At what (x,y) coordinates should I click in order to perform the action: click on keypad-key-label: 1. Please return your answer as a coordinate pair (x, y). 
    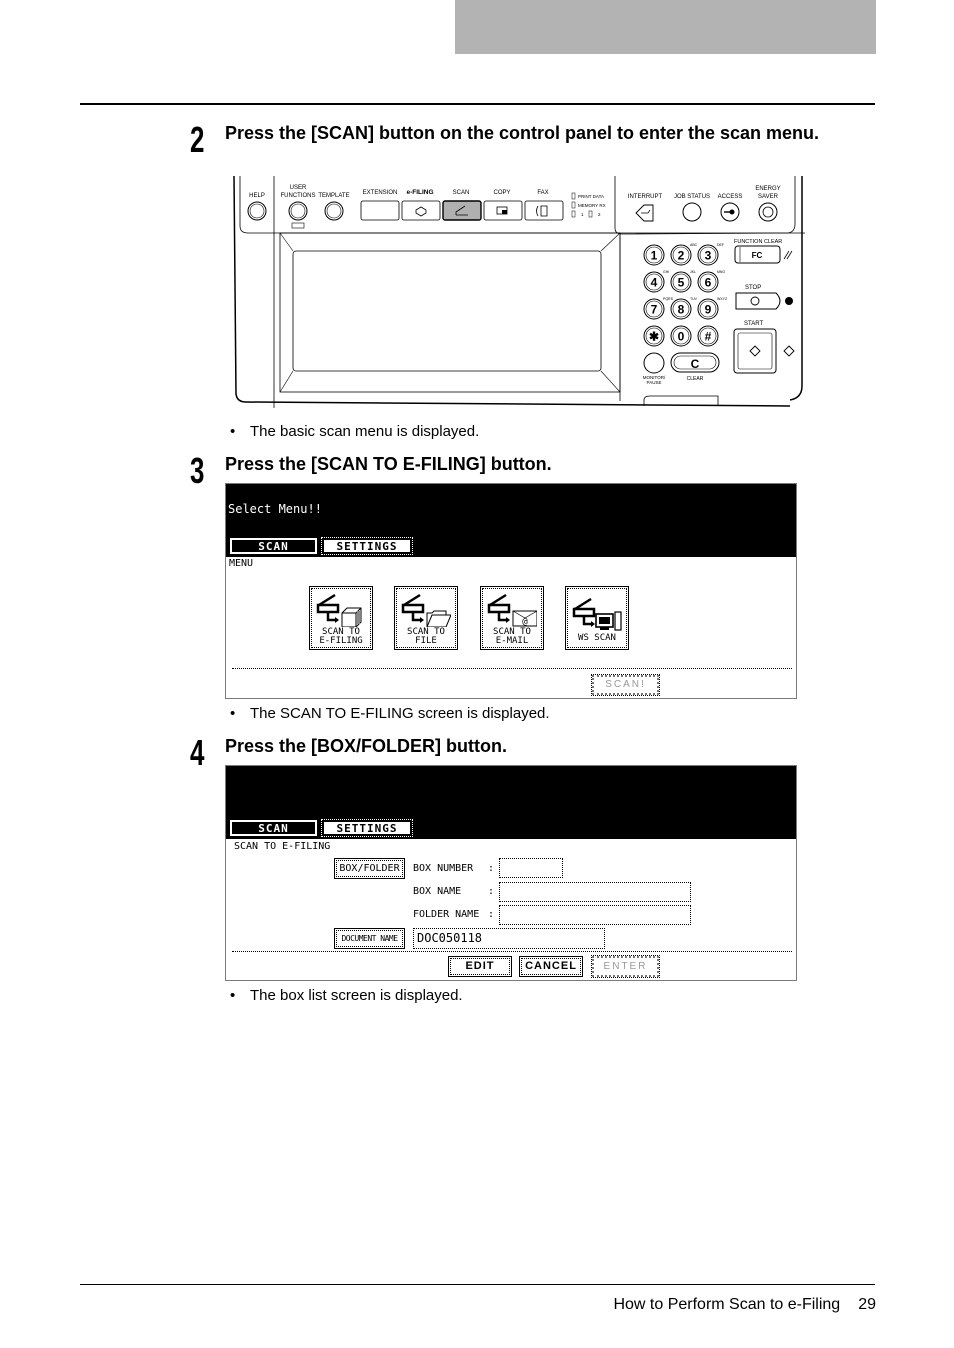
    Looking at the image, I should click on (654, 256).